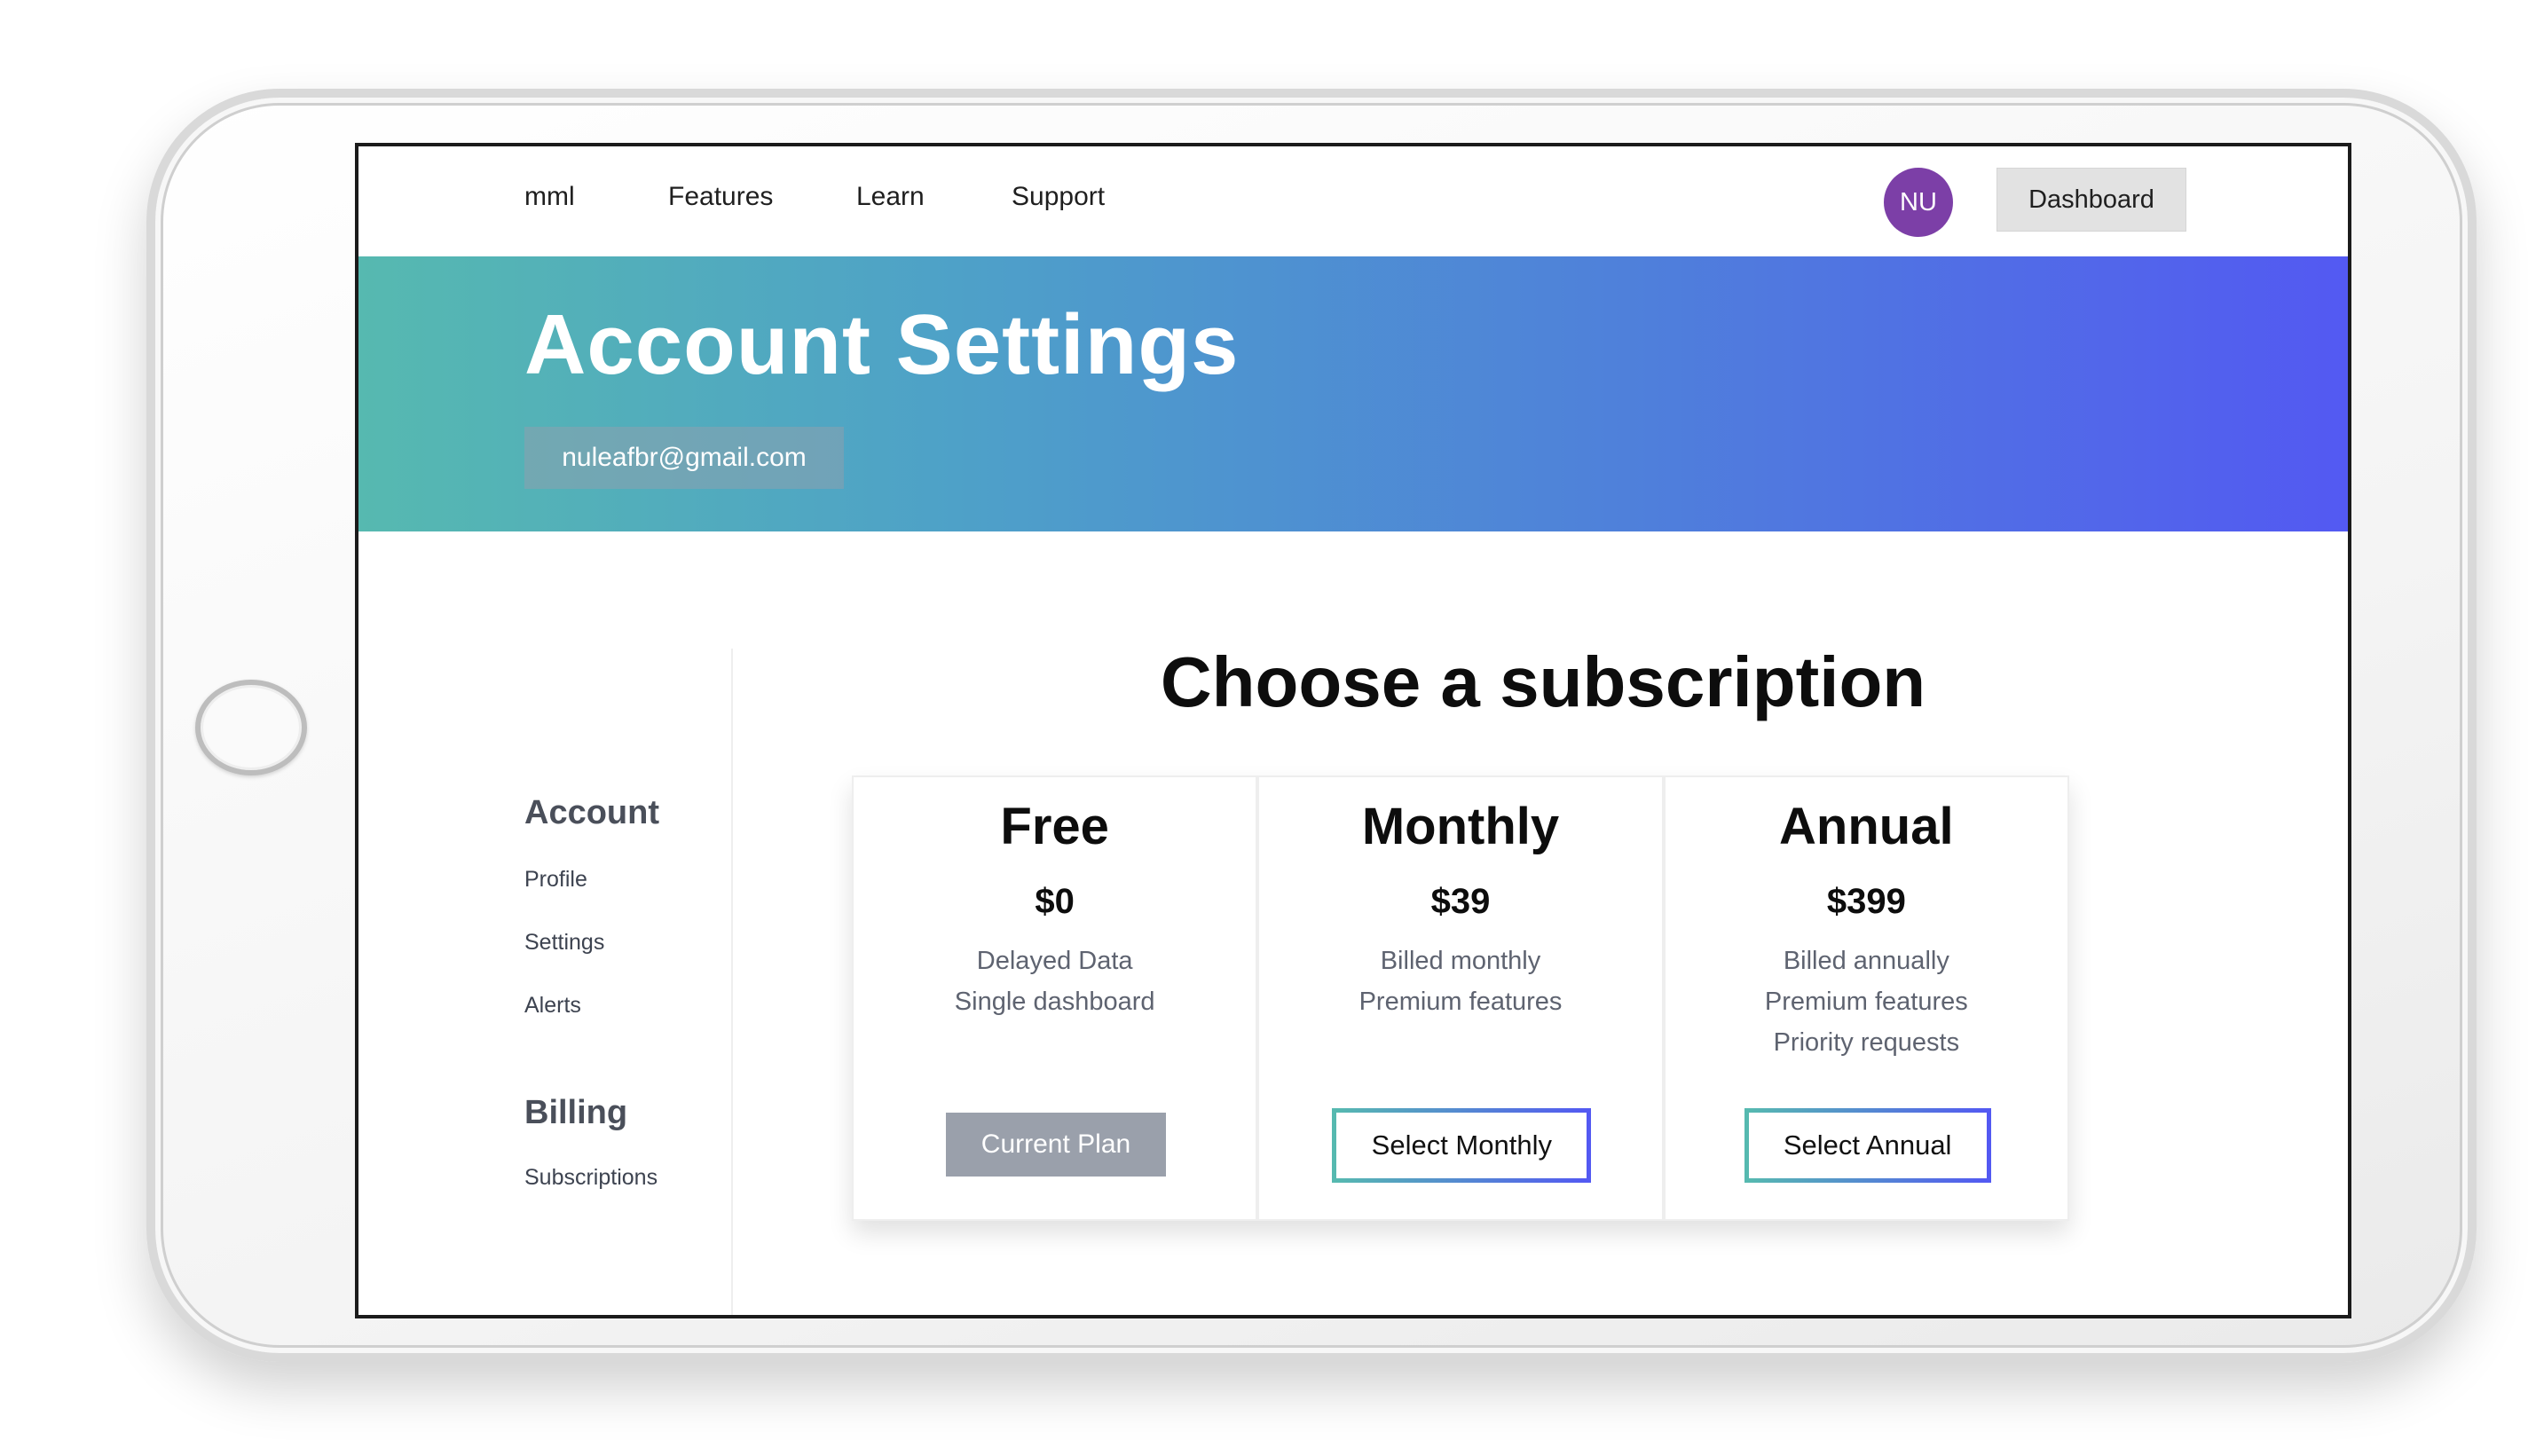  What do you see at coordinates (576, 1112) in the screenshot?
I see `sidebar-heading-billing: Billing` at bounding box center [576, 1112].